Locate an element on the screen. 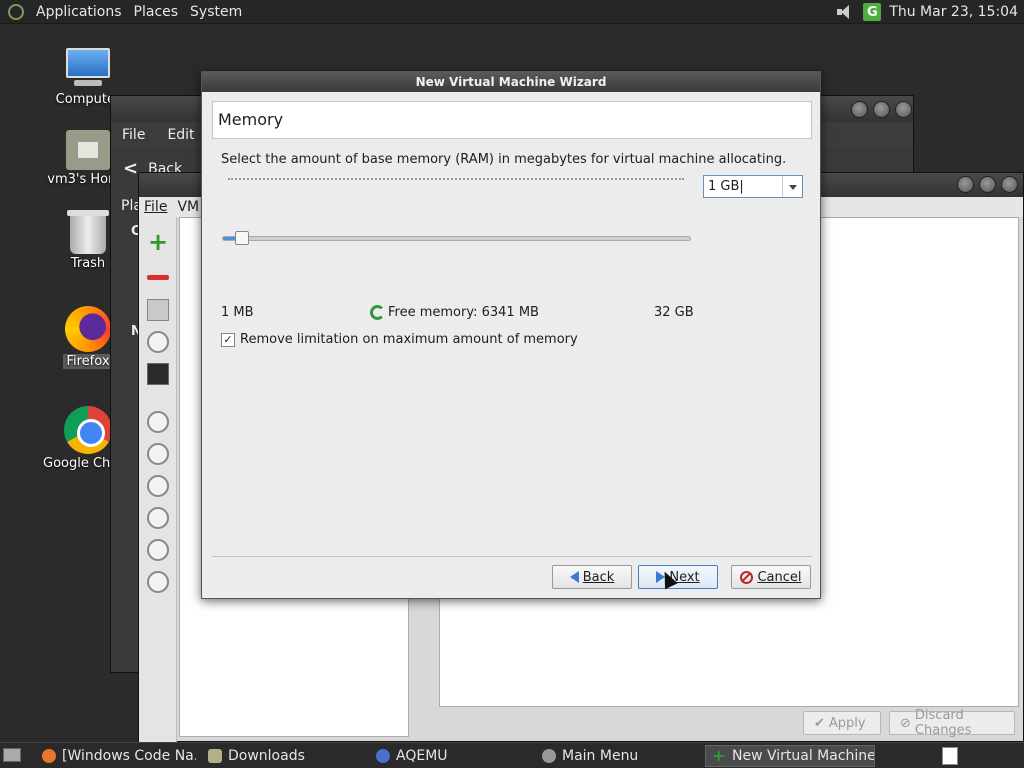  menu-editor-icon is located at coordinates (549, 756).